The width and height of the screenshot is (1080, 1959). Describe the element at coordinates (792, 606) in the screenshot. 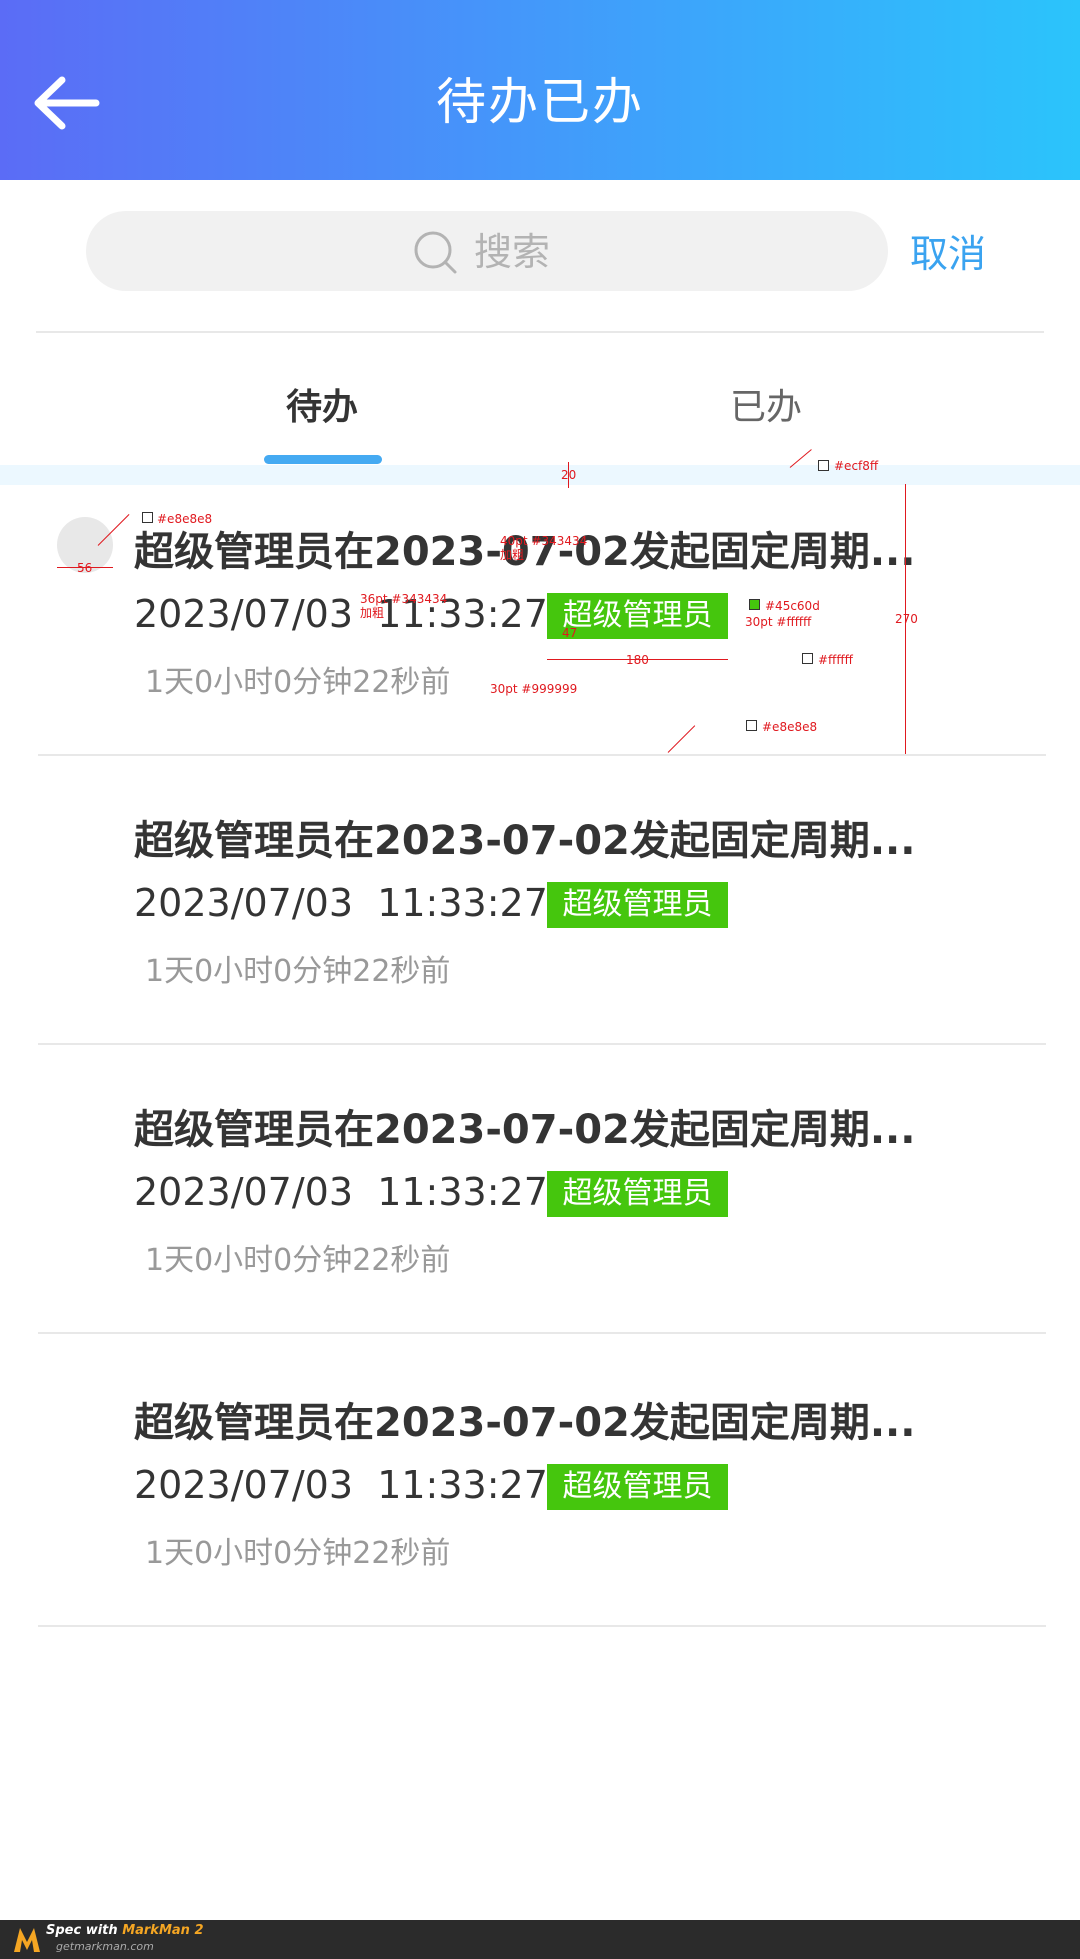

I see `annotation-tag-color: #45c60d` at that location.